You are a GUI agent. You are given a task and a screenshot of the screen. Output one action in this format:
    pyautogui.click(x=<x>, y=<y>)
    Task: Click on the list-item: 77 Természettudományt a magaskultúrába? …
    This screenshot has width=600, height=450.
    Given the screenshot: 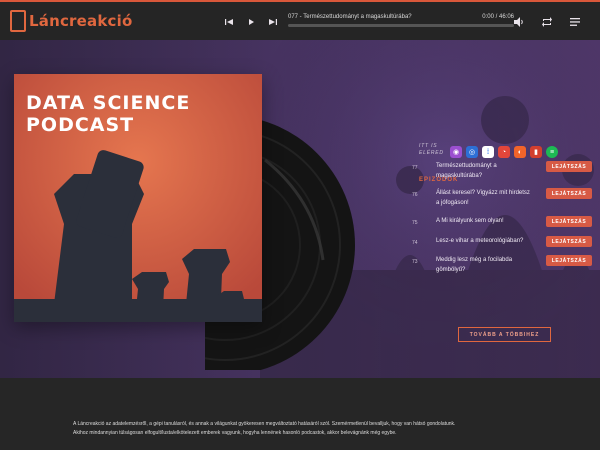 What is the action you would take?
    pyautogui.click(x=502, y=173)
    